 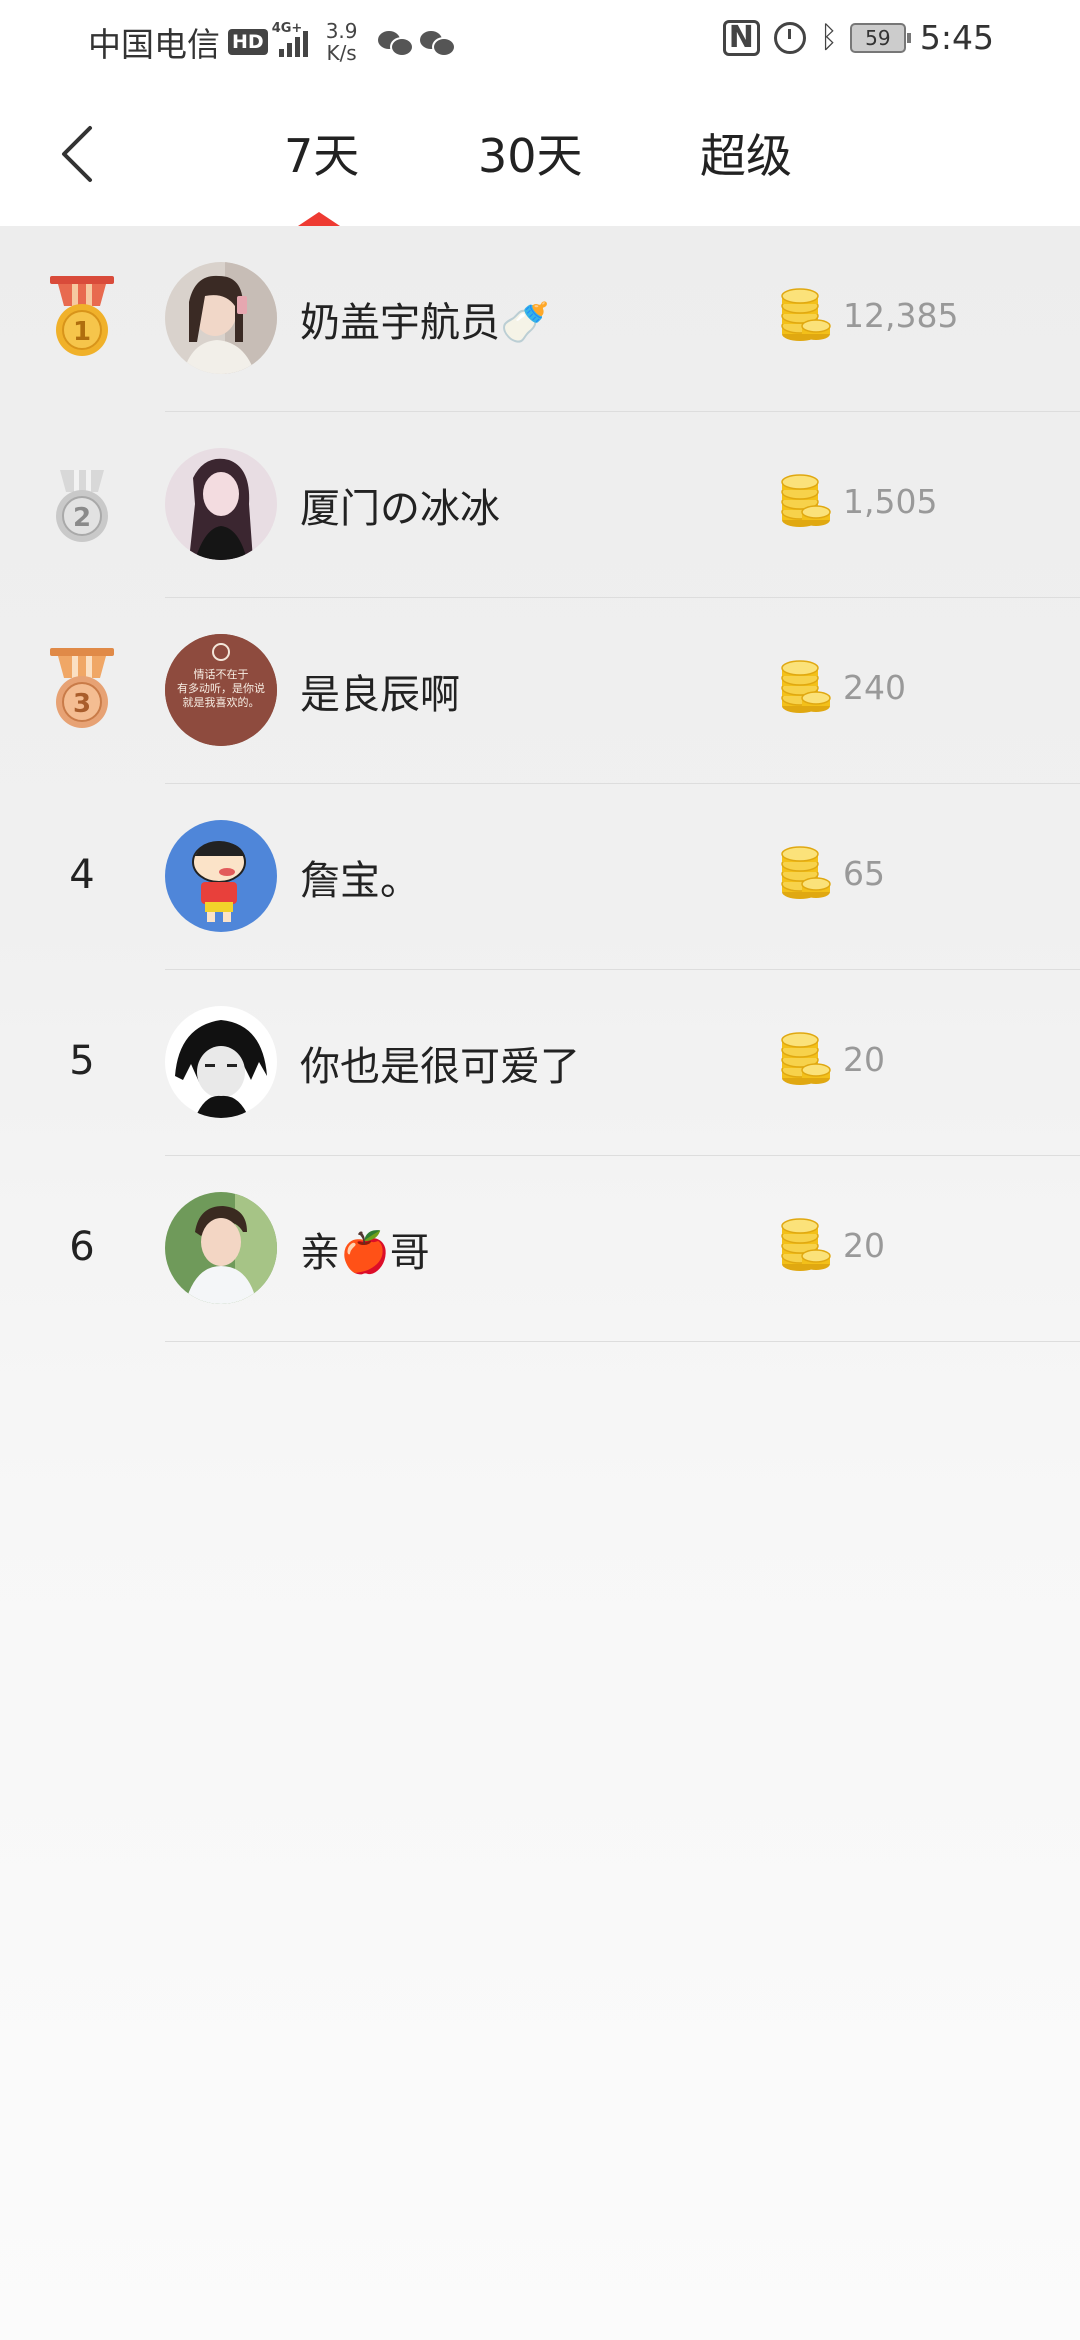 I want to click on bluetooth-icon: ᛒ, so click(x=828, y=37).